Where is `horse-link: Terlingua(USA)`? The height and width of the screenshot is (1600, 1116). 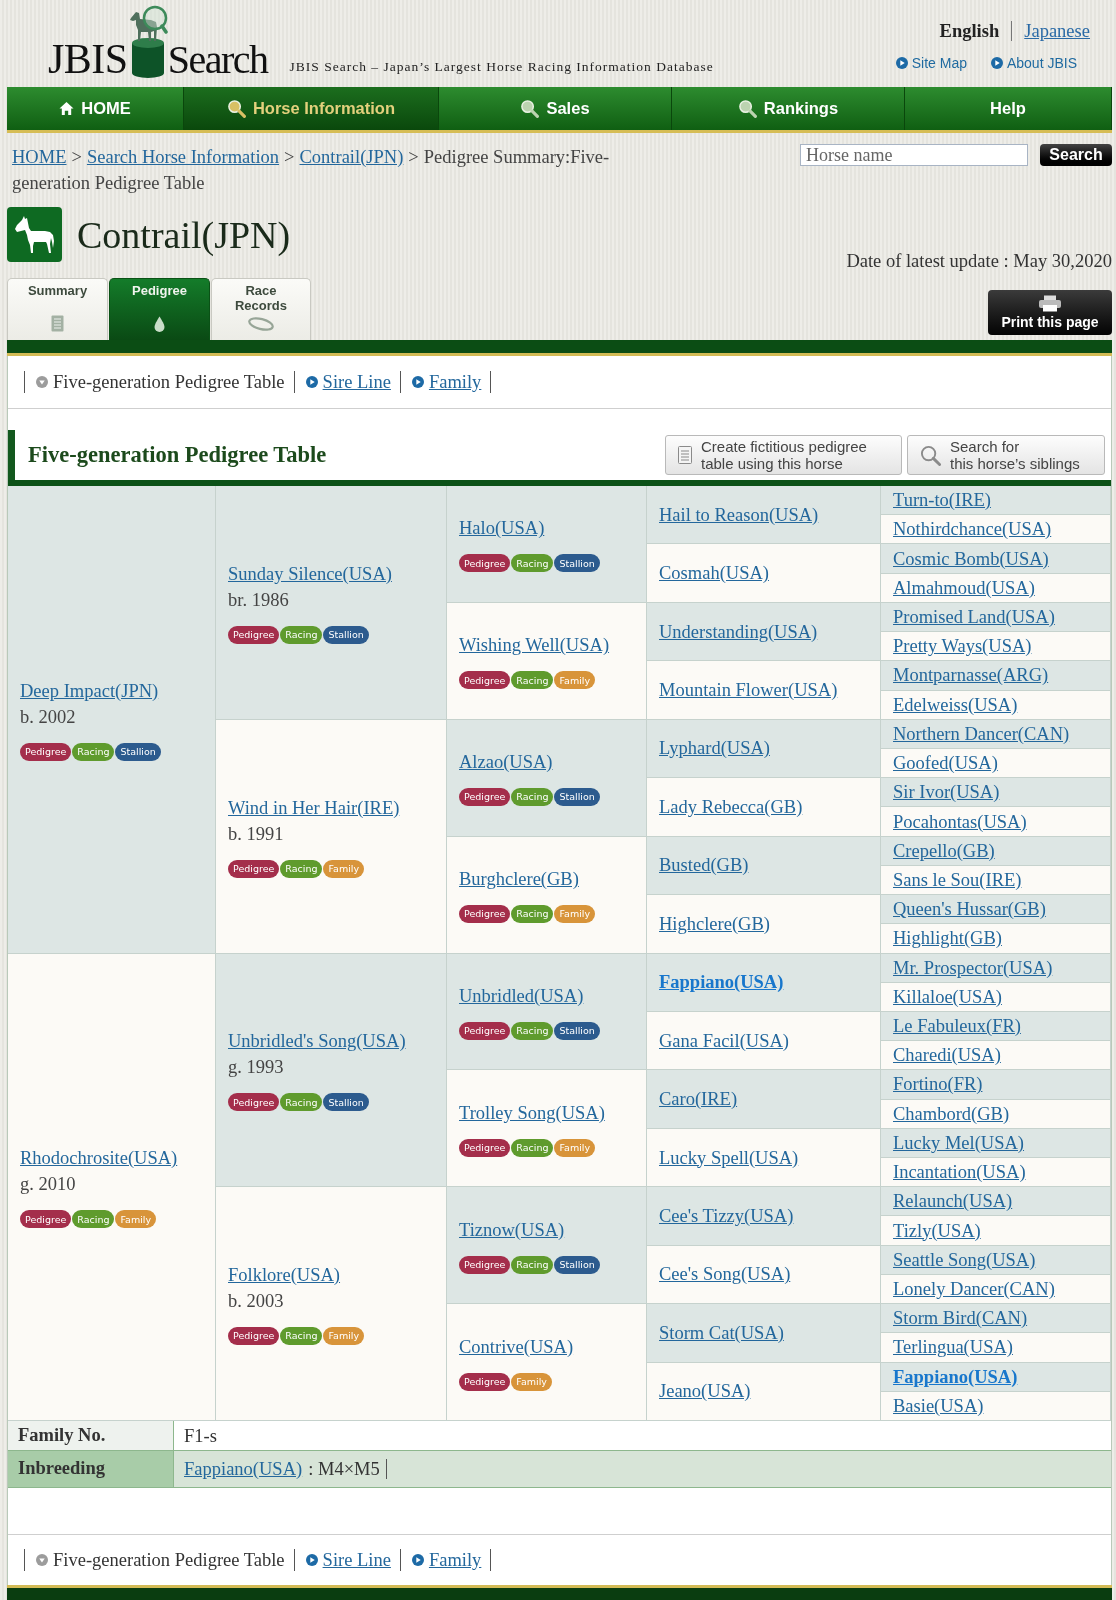
horse-link: Terlingua(USA) is located at coordinates (953, 1347).